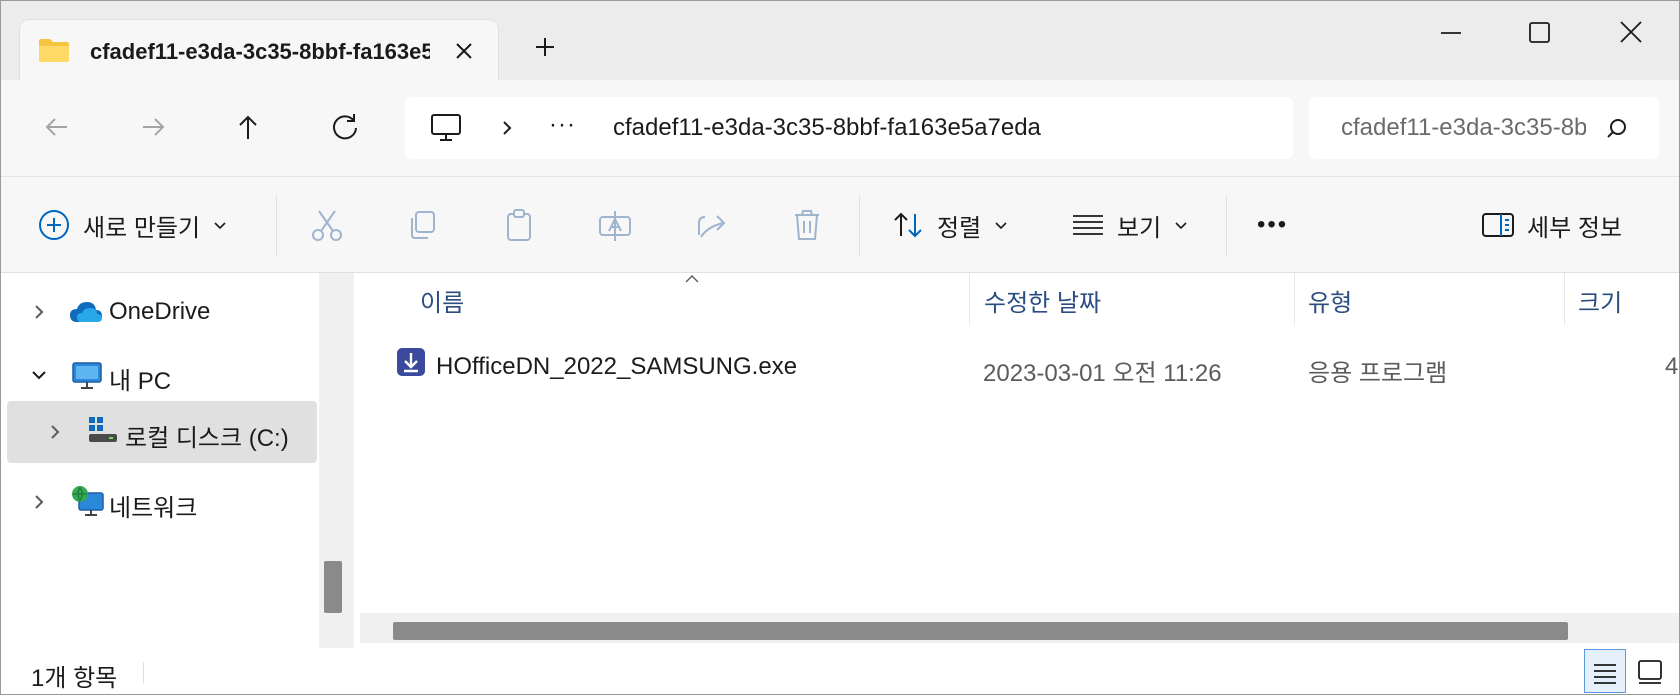 The height and width of the screenshot is (695, 1680). Describe the element at coordinates (153, 127) in the screenshot. I see `arrow-right-icon` at that location.